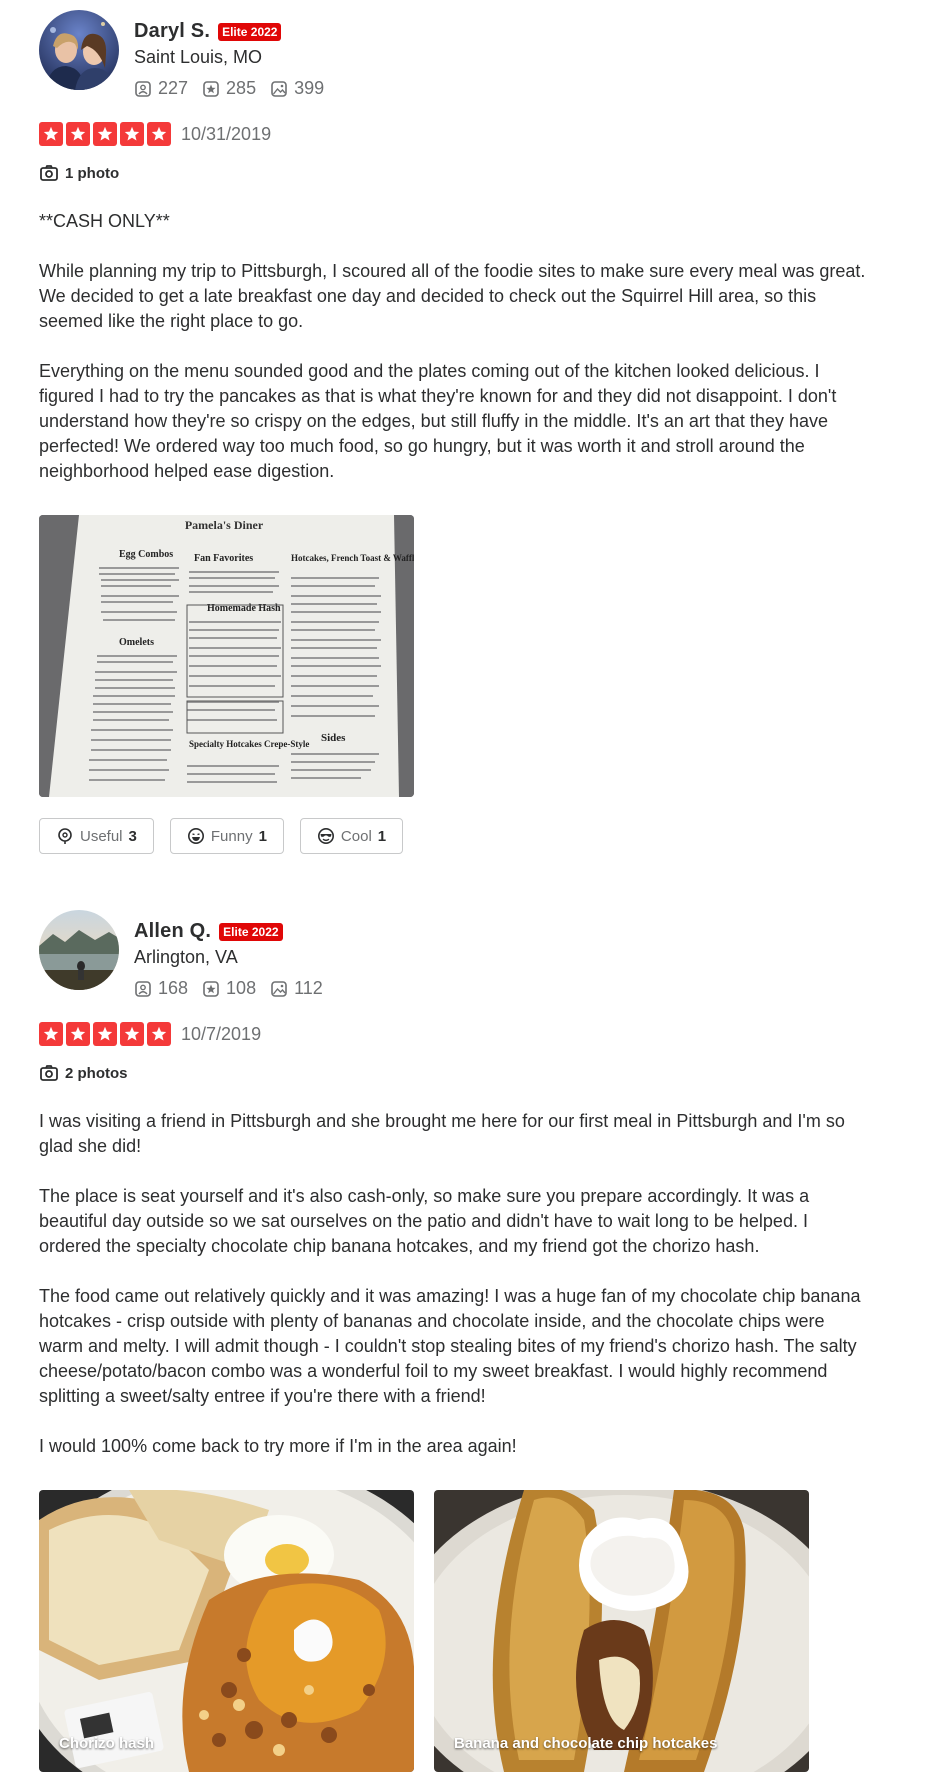 This screenshot has height=1780, width=932. What do you see at coordinates (241, 88) in the screenshot?
I see `review-count: 285` at bounding box center [241, 88].